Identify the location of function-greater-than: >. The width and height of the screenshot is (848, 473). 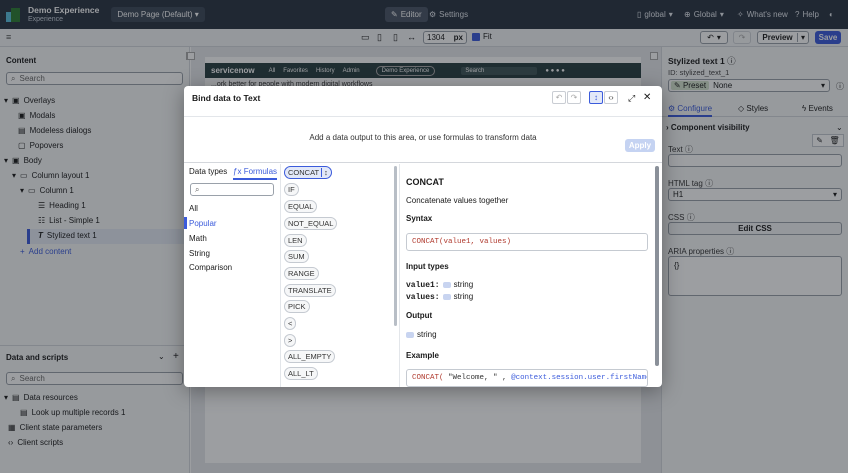
(290, 340).